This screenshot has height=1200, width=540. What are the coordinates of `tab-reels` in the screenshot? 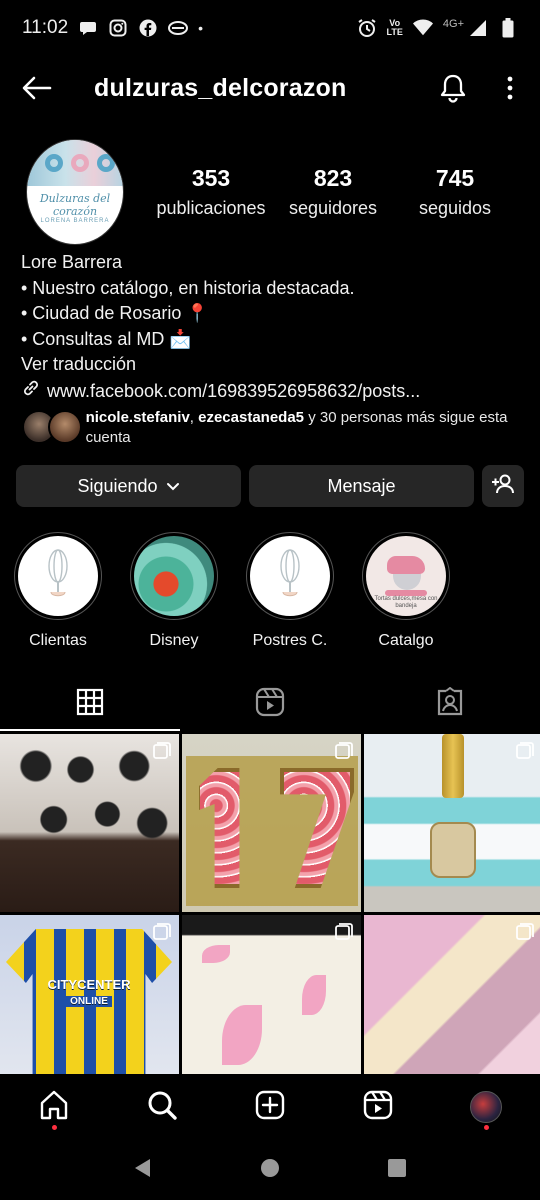 It's located at (270, 704).